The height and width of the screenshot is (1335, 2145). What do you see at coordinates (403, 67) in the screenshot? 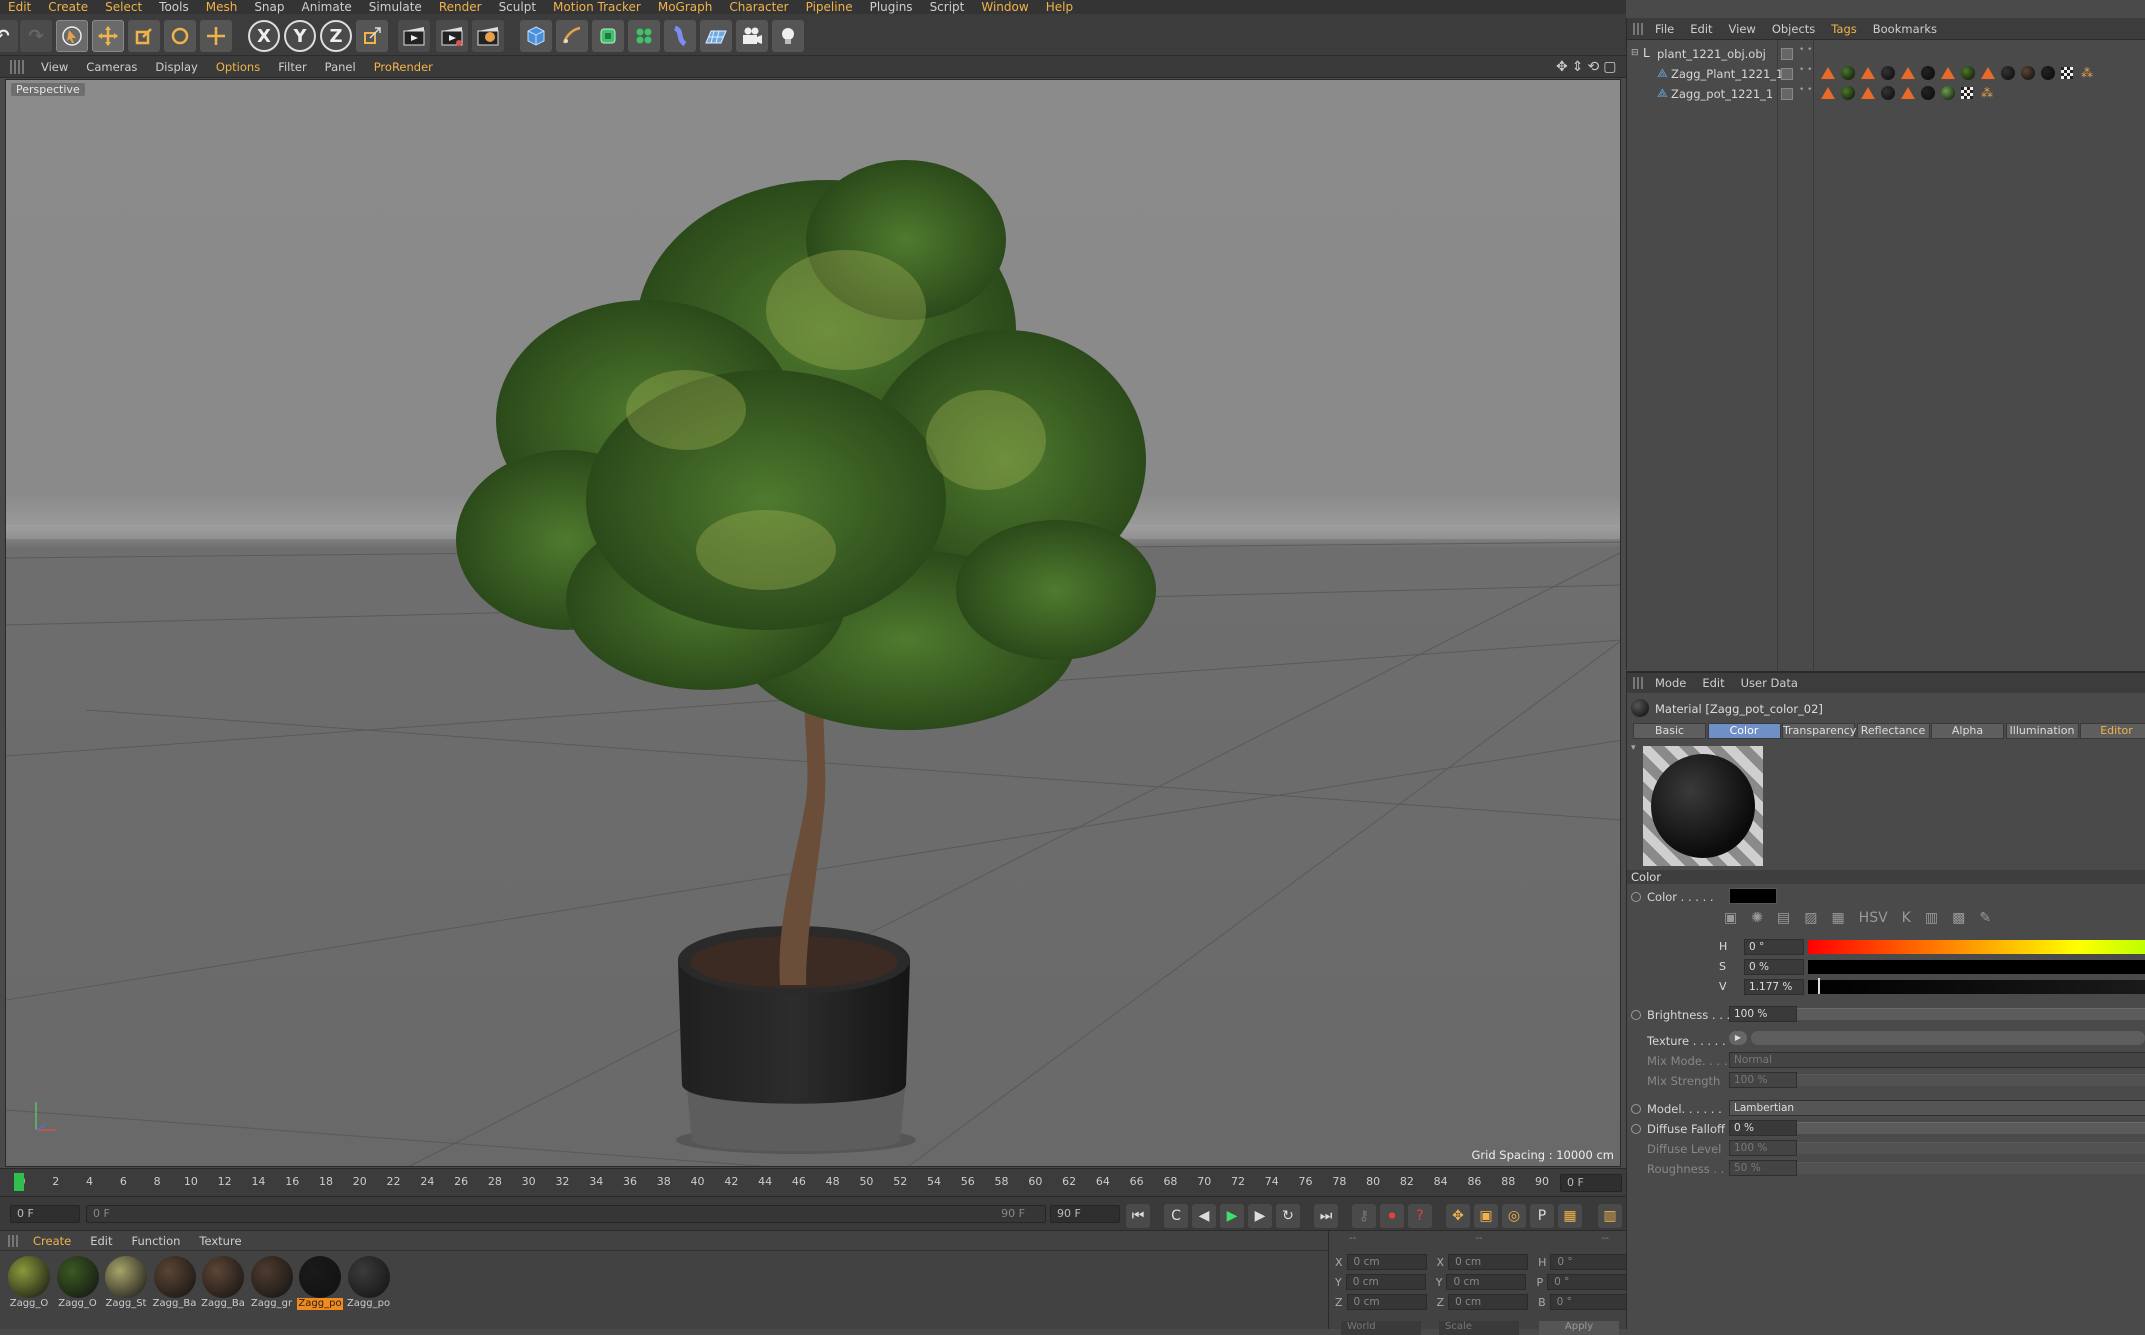
I see `viewport-menu-prorender: ProRender` at bounding box center [403, 67].